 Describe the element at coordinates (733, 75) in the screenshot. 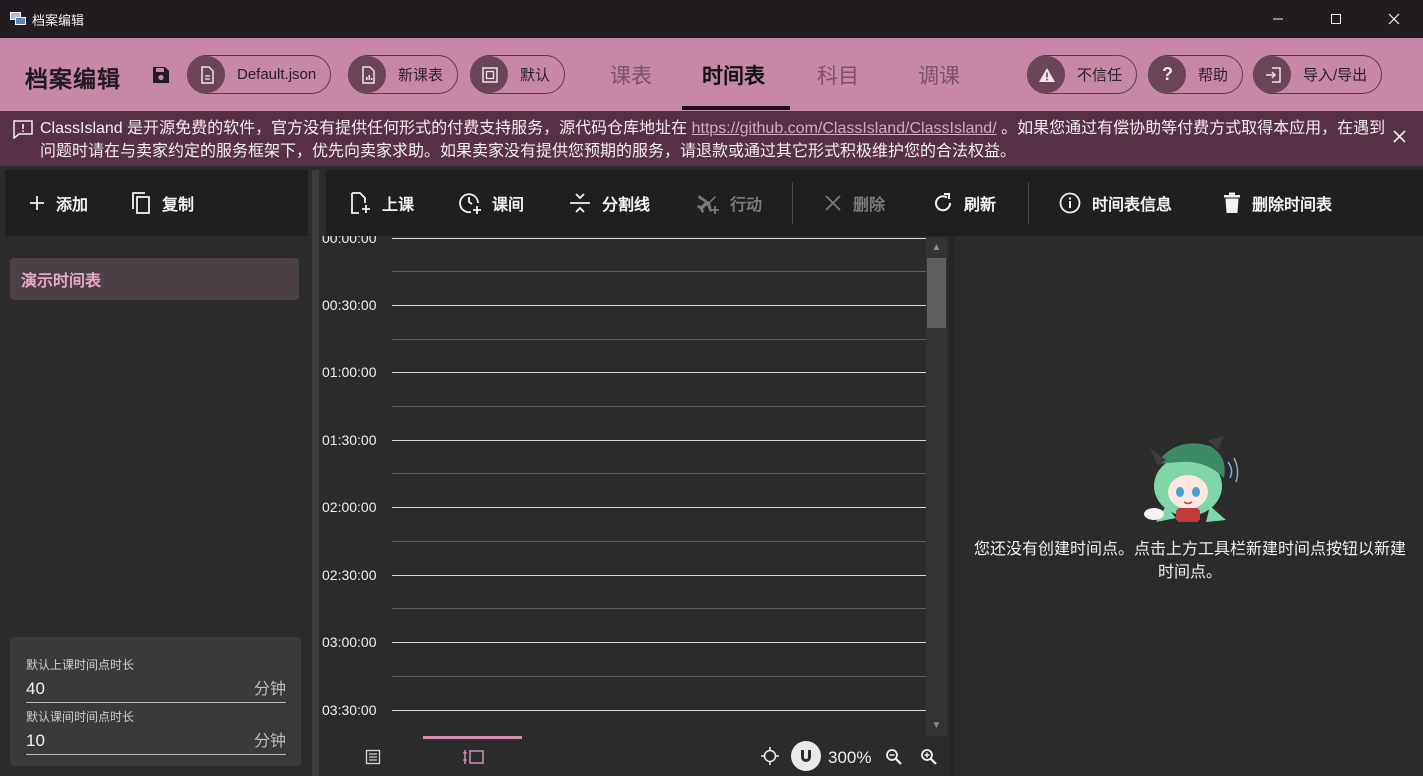

I see `tab-timelayout: 时间表` at that location.